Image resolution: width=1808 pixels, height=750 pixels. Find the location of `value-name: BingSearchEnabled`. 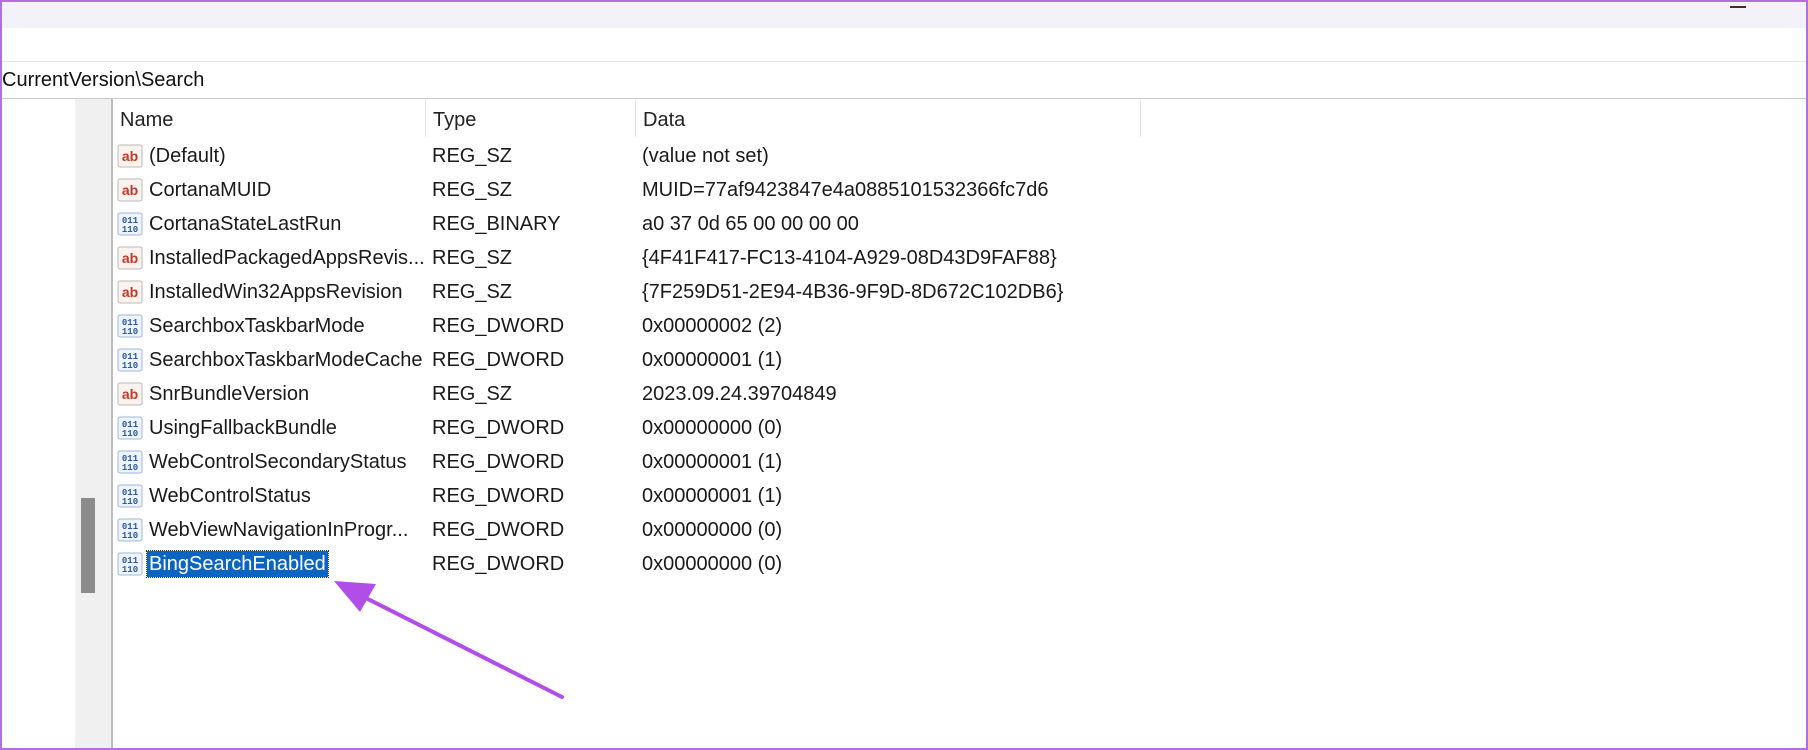

value-name: BingSearchEnabled is located at coordinates (237, 564).